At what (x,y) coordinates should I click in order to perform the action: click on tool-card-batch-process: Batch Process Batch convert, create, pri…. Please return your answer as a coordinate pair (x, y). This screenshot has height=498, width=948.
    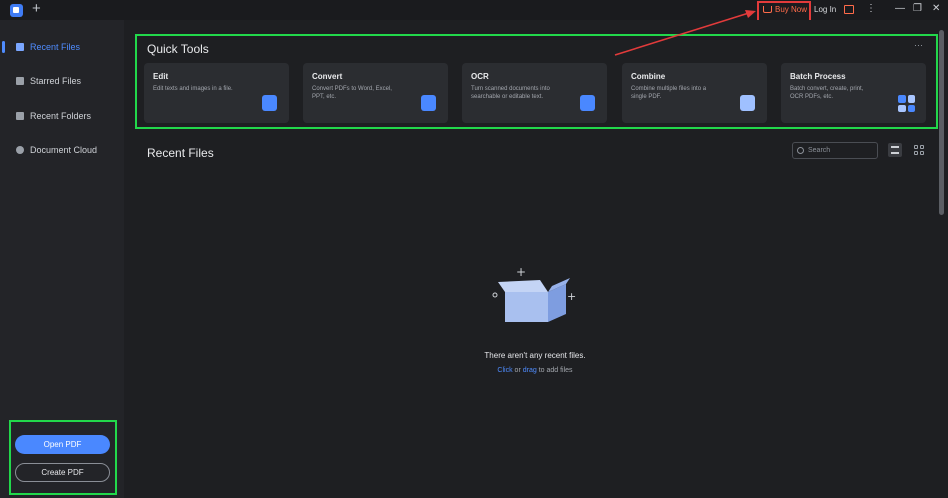
    Looking at the image, I should click on (853, 93).